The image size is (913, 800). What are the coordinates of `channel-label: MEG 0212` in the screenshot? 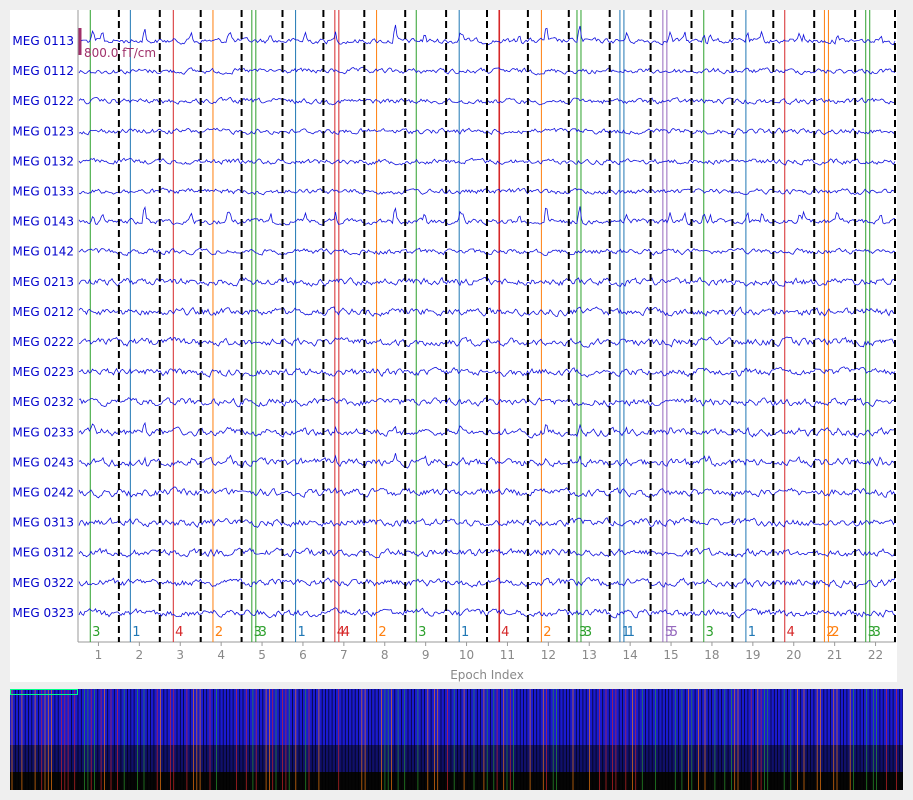 It's located at (43, 312).